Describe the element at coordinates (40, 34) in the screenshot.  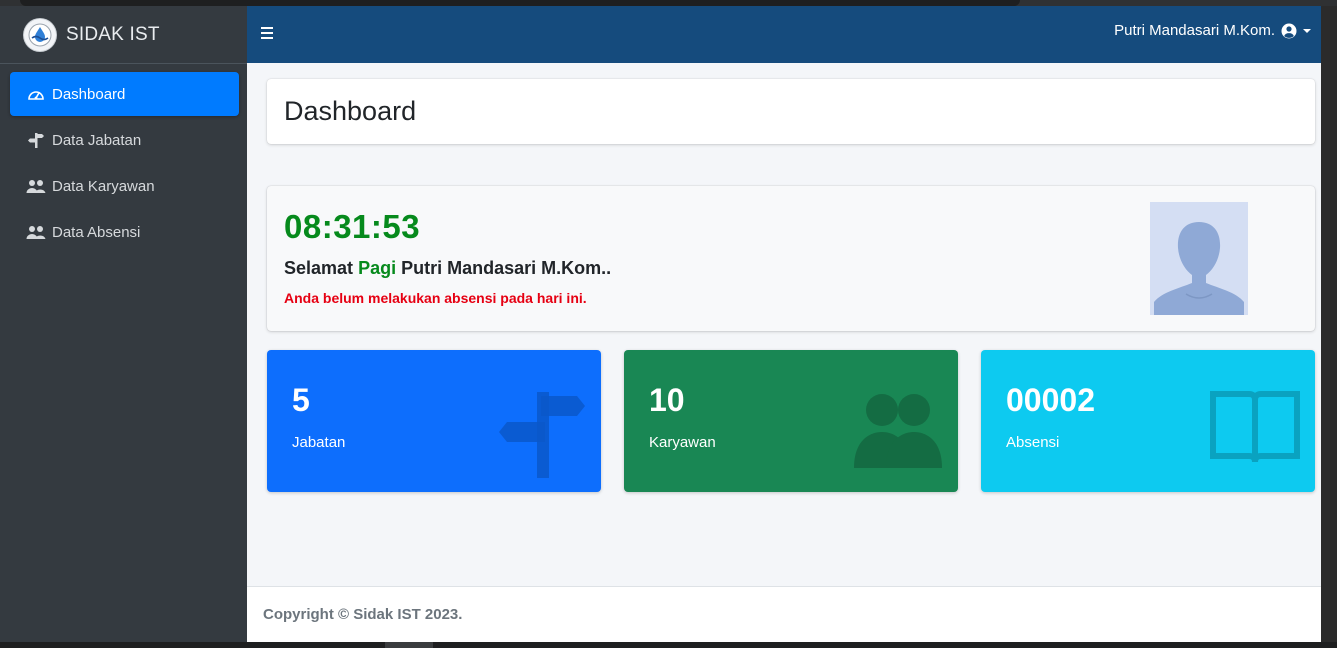
I see `brand-logo-icon` at that location.